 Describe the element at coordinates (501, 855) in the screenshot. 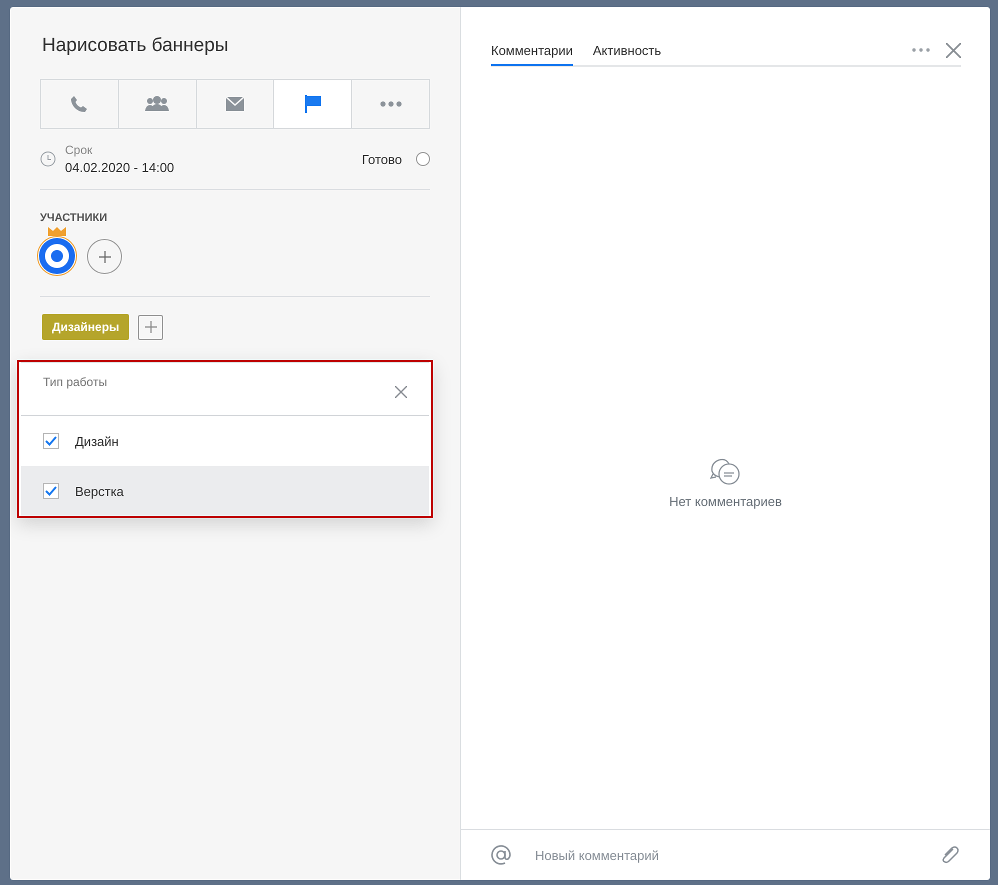

I see `mention-icon` at that location.